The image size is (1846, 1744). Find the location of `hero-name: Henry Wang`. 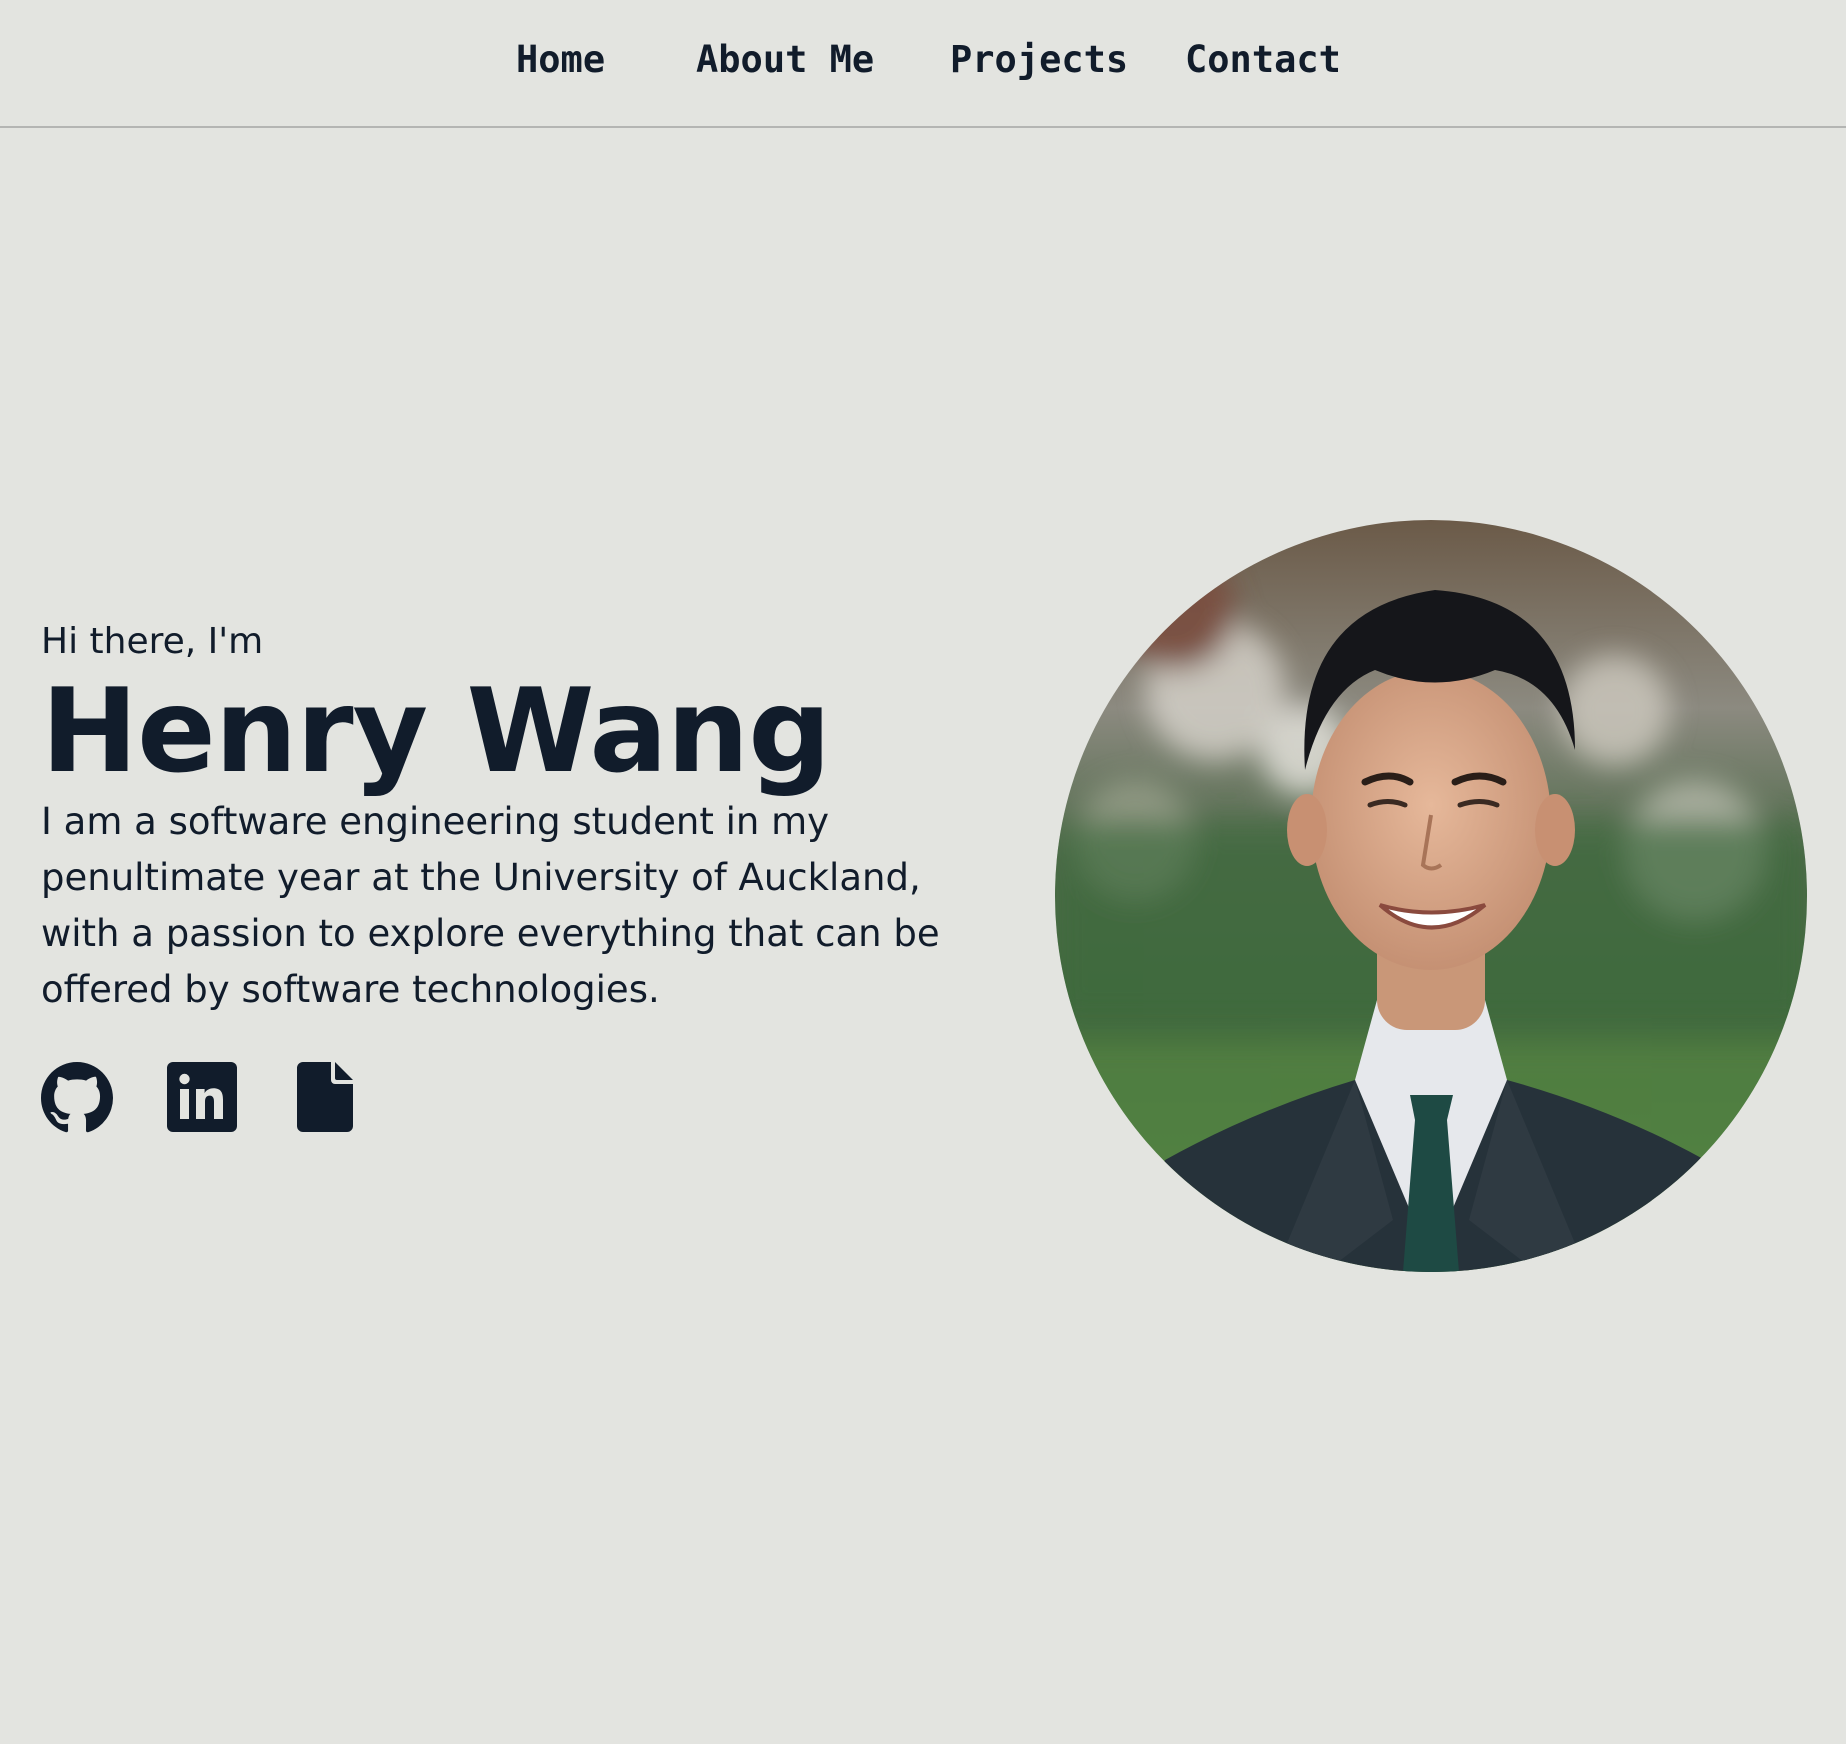

hero-name: Henry Wang is located at coordinates (436, 731).